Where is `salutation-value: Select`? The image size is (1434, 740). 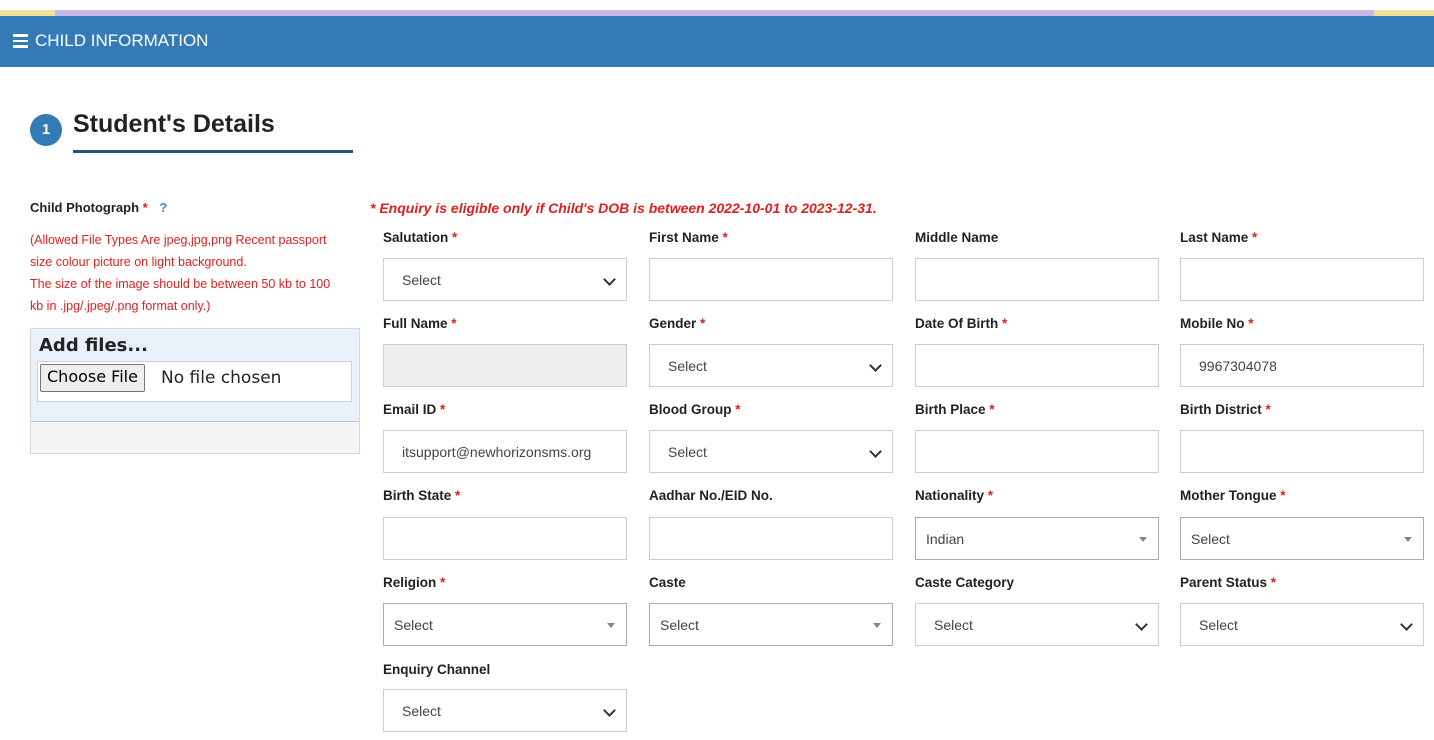 salutation-value: Select is located at coordinates (421, 280).